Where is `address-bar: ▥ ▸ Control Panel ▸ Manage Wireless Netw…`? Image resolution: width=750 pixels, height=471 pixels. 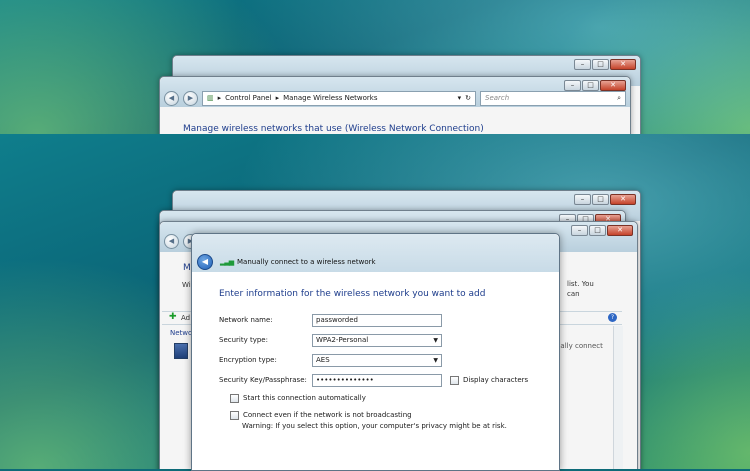
address-bar: ▥ ▸ Control Panel ▸ Manage Wireless Netw… is located at coordinates (339, 98).